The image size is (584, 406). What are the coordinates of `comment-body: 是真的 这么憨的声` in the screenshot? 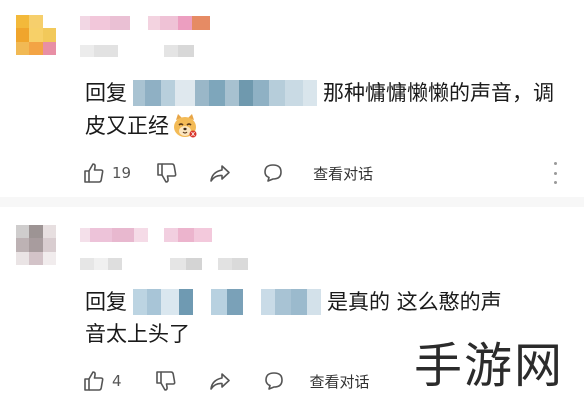 It's located at (414, 302).